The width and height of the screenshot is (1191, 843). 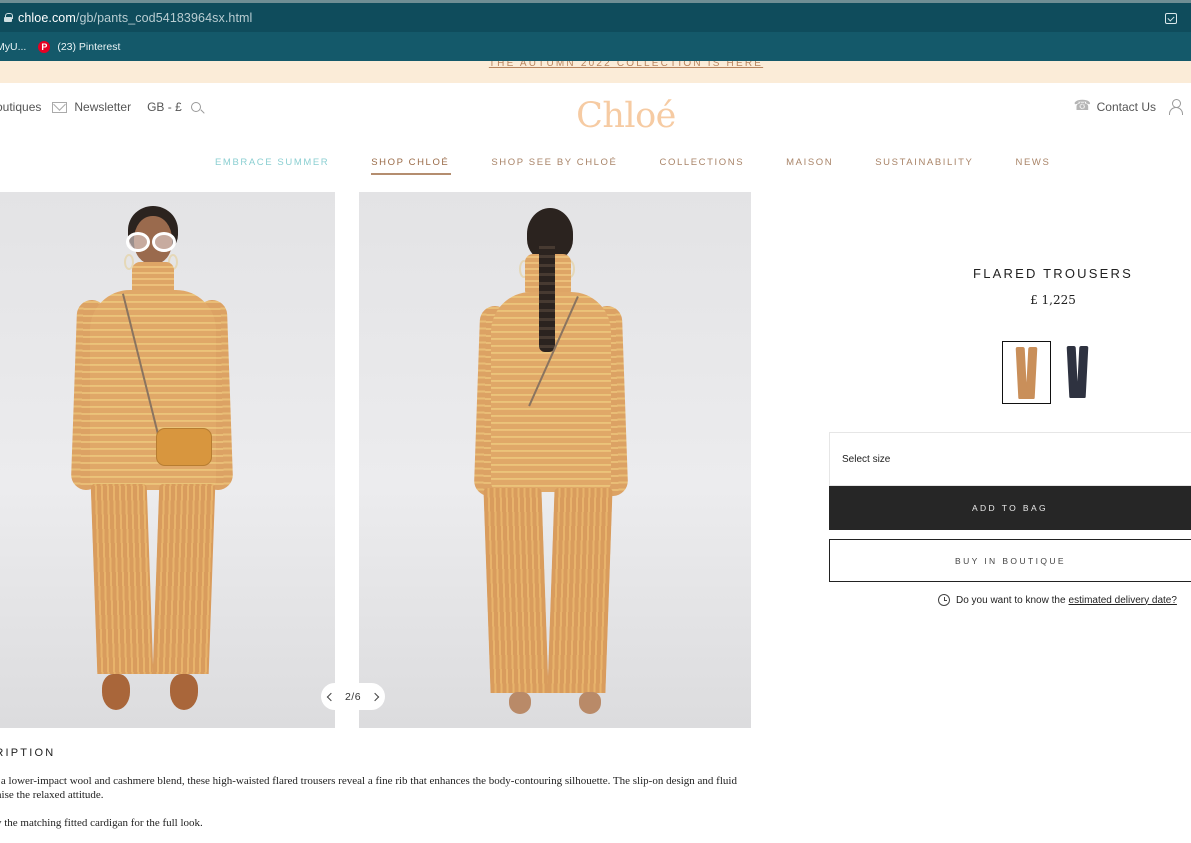 I want to click on delivery-date-link: estimated delivery date?, so click(x=1123, y=600).